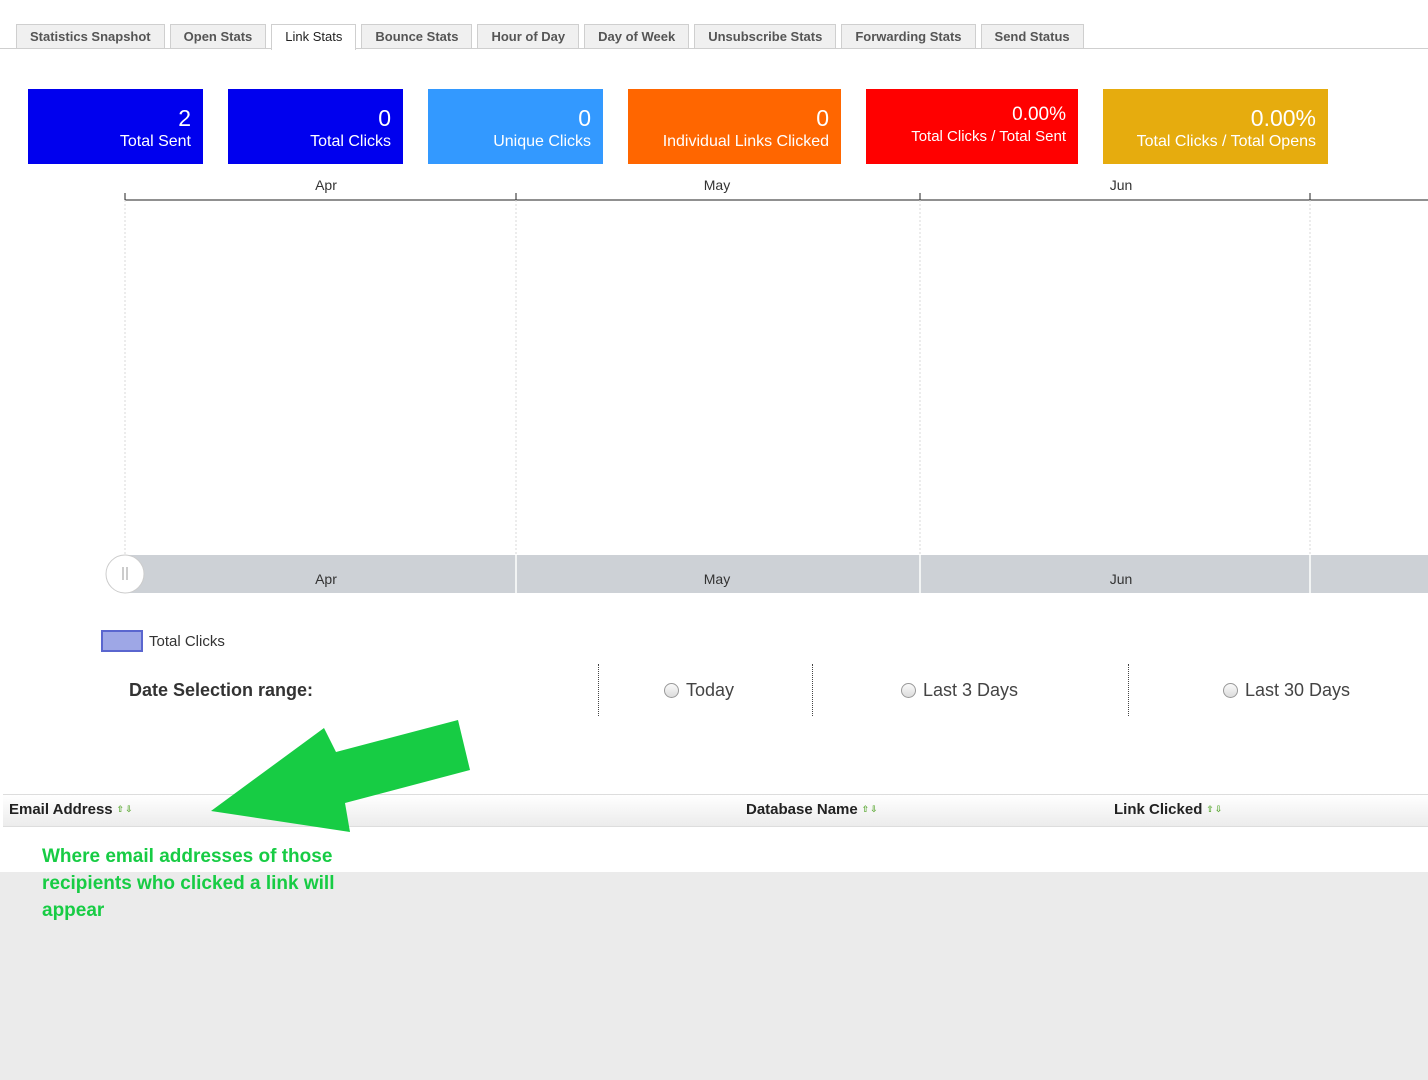 The height and width of the screenshot is (1080, 1428). What do you see at coordinates (1226, 141) in the screenshot?
I see `card-label: Total Clicks / Total Opens` at bounding box center [1226, 141].